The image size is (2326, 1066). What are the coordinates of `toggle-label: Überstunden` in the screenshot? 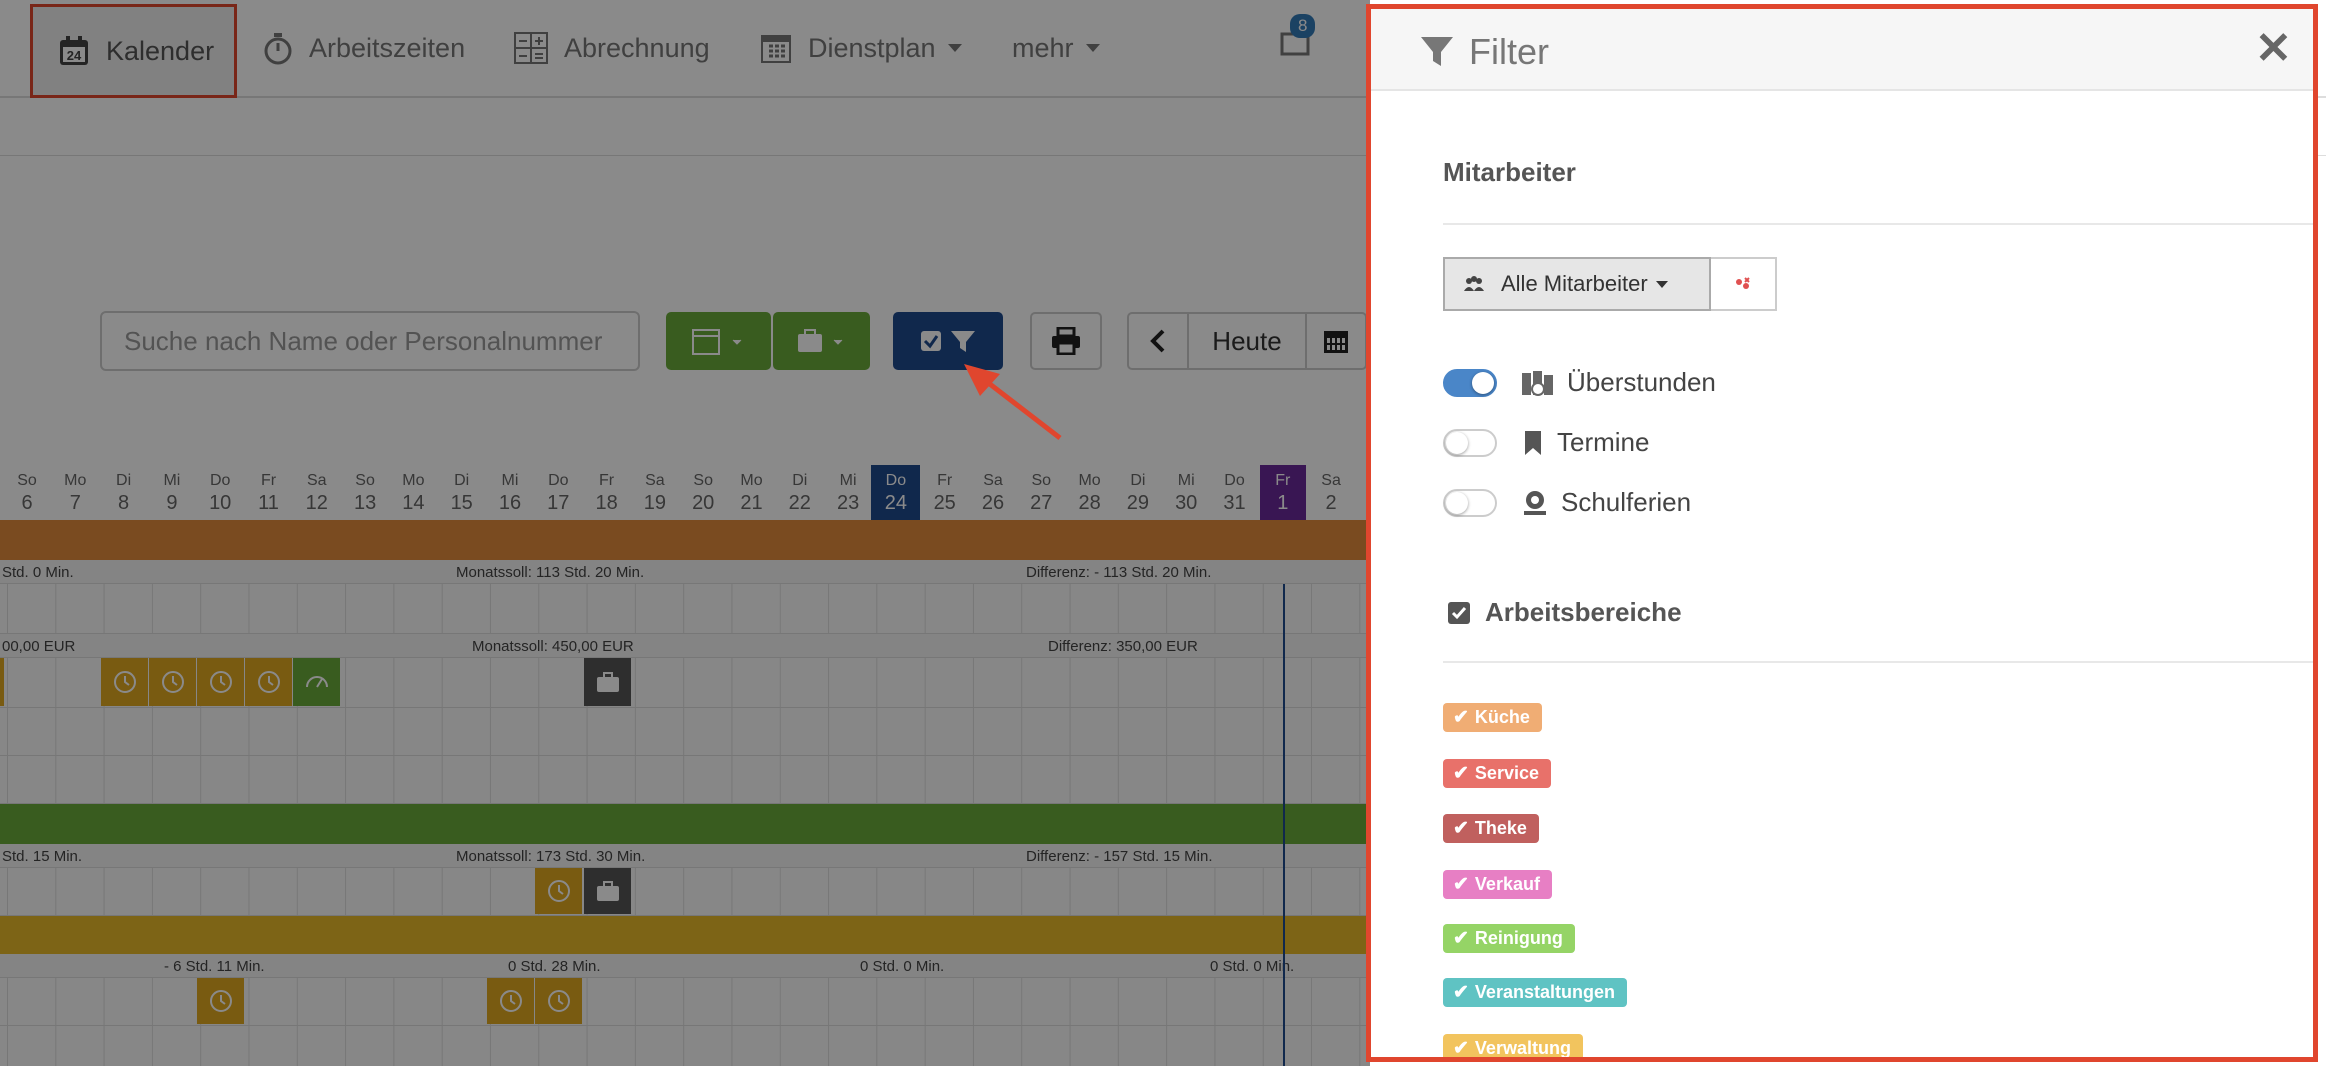 It's located at (1641, 382).